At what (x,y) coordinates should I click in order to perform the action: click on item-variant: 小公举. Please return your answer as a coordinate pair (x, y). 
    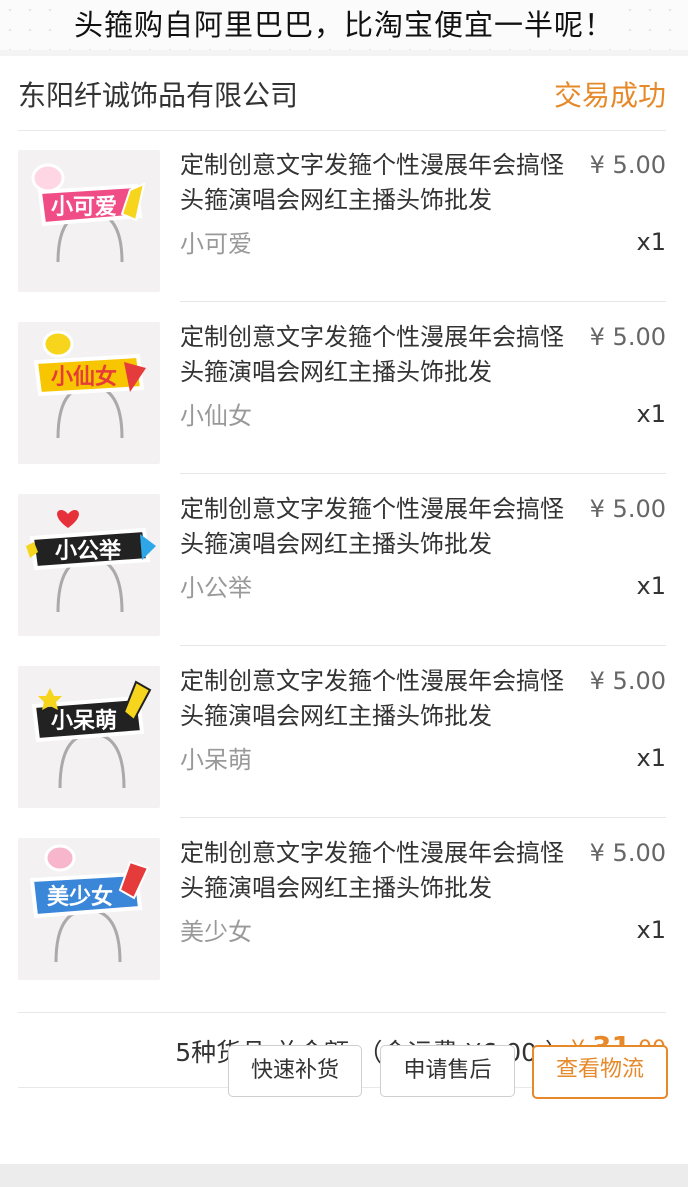
    Looking at the image, I should click on (216, 588).